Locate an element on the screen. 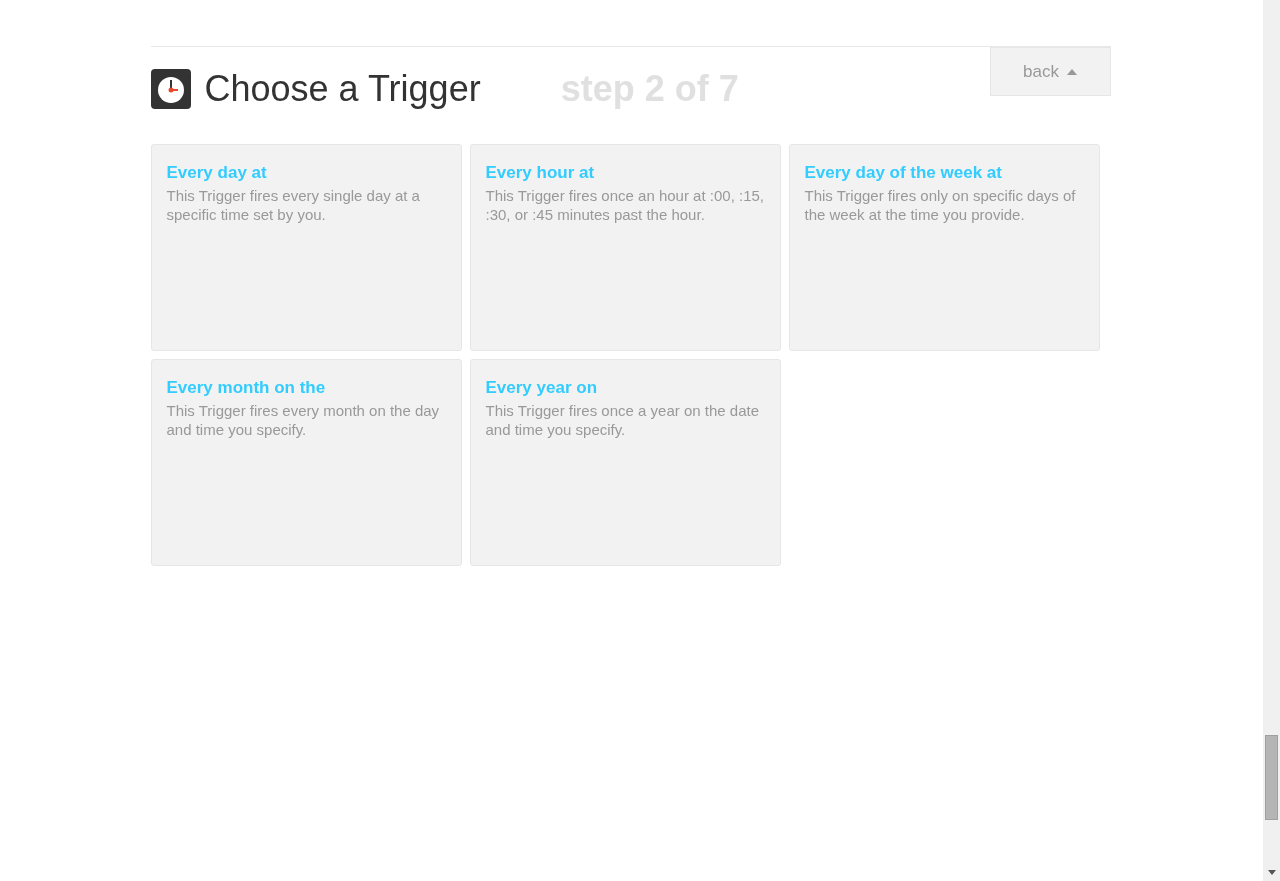 This screenshot has width=1280, height=881. scrollbar-thumb is located at coordinates (1271, 777).